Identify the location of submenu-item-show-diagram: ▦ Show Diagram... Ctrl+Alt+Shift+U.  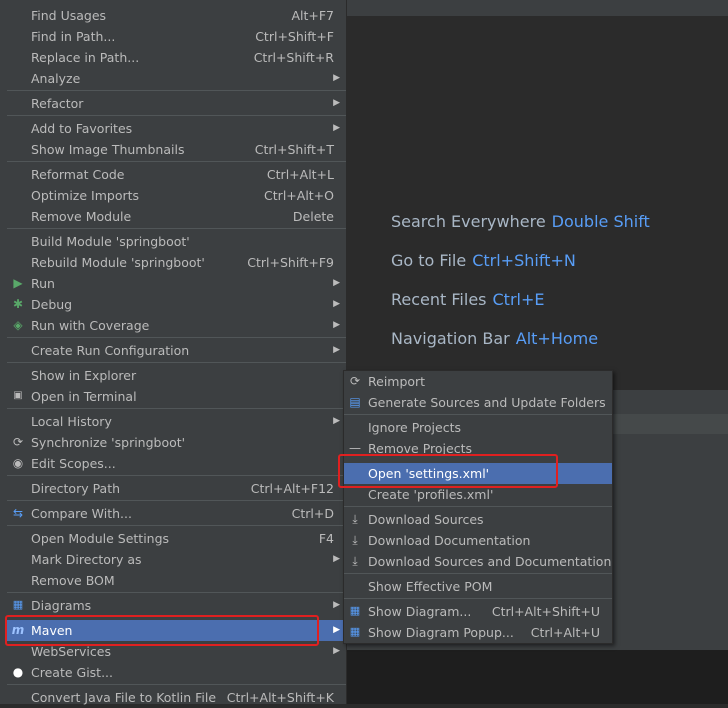
(478, 611).